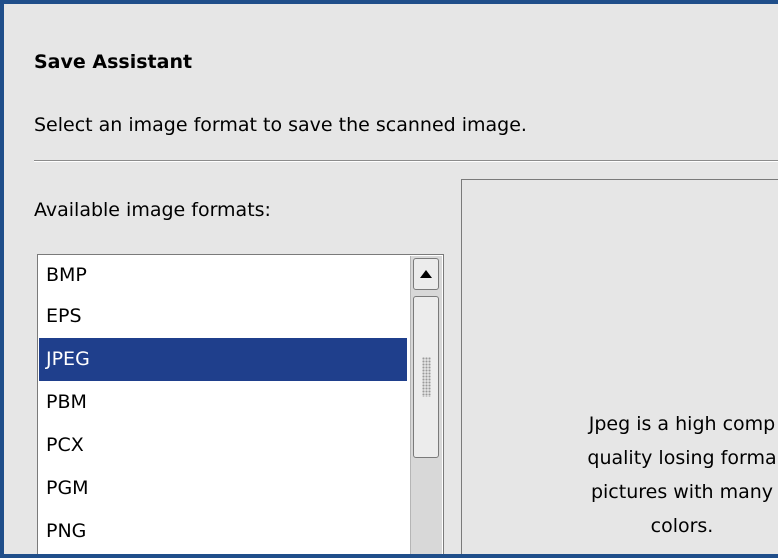  I want to click on dialog-title: Save Assistant, so click(113, 62).